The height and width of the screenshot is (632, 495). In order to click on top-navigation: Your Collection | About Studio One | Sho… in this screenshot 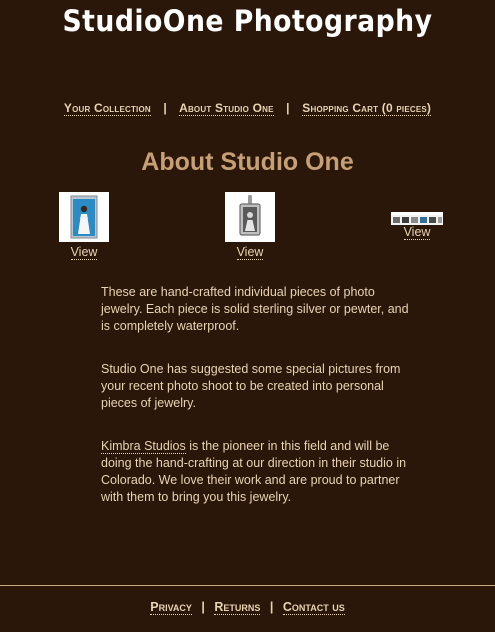, I will do `click(247, 108)`.